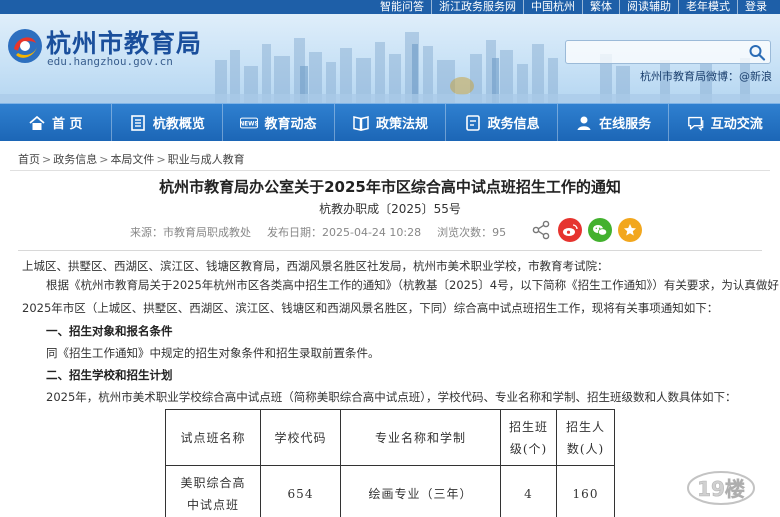 The height and width of the screenshot is (517, 780). I want to click on article-views: 浏览次数：95, so click(472, 232).